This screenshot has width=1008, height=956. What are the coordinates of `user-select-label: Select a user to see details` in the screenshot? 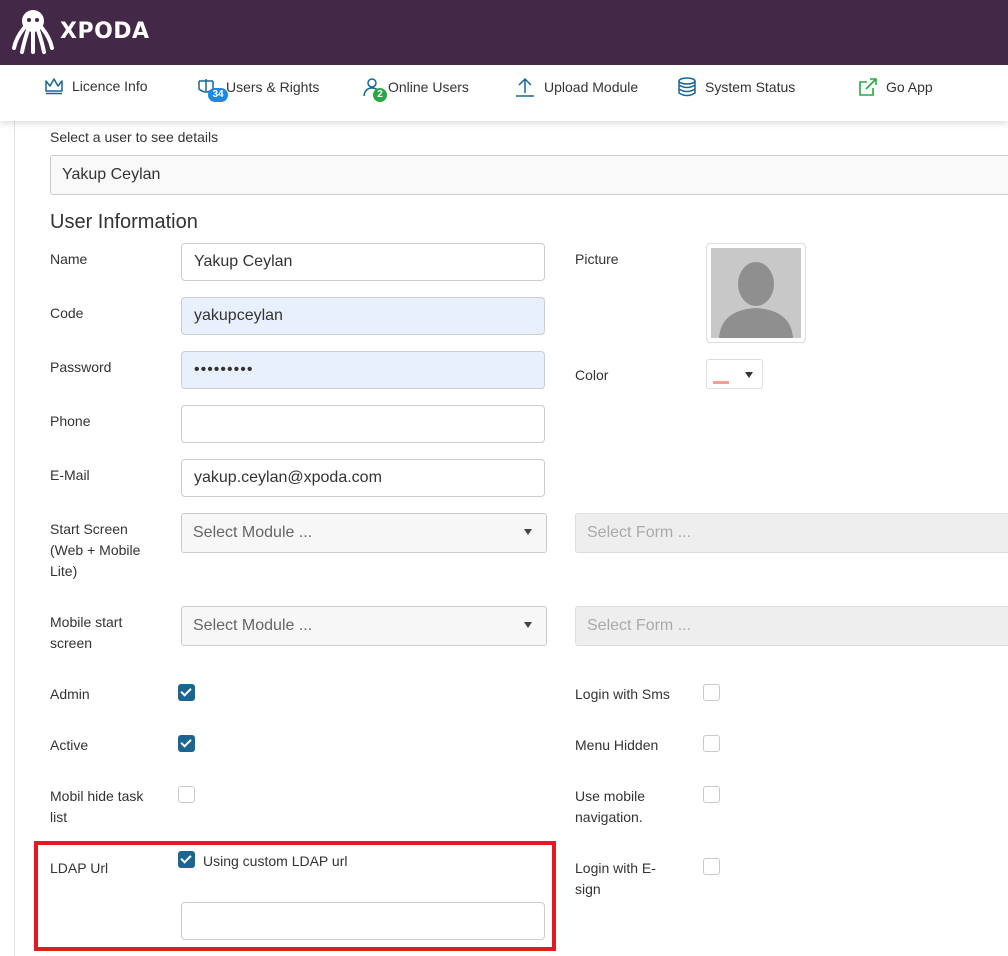 It's located at (134, 137).